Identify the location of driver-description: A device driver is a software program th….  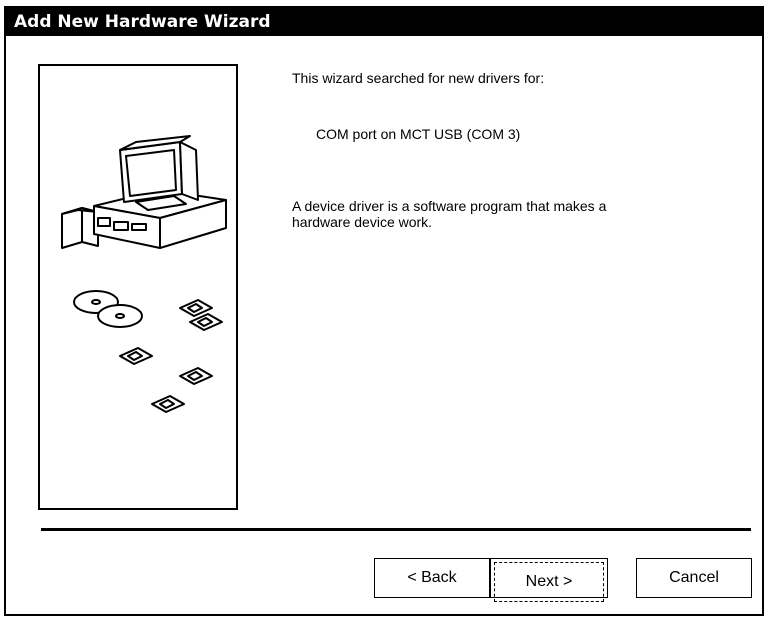
(512, 214).